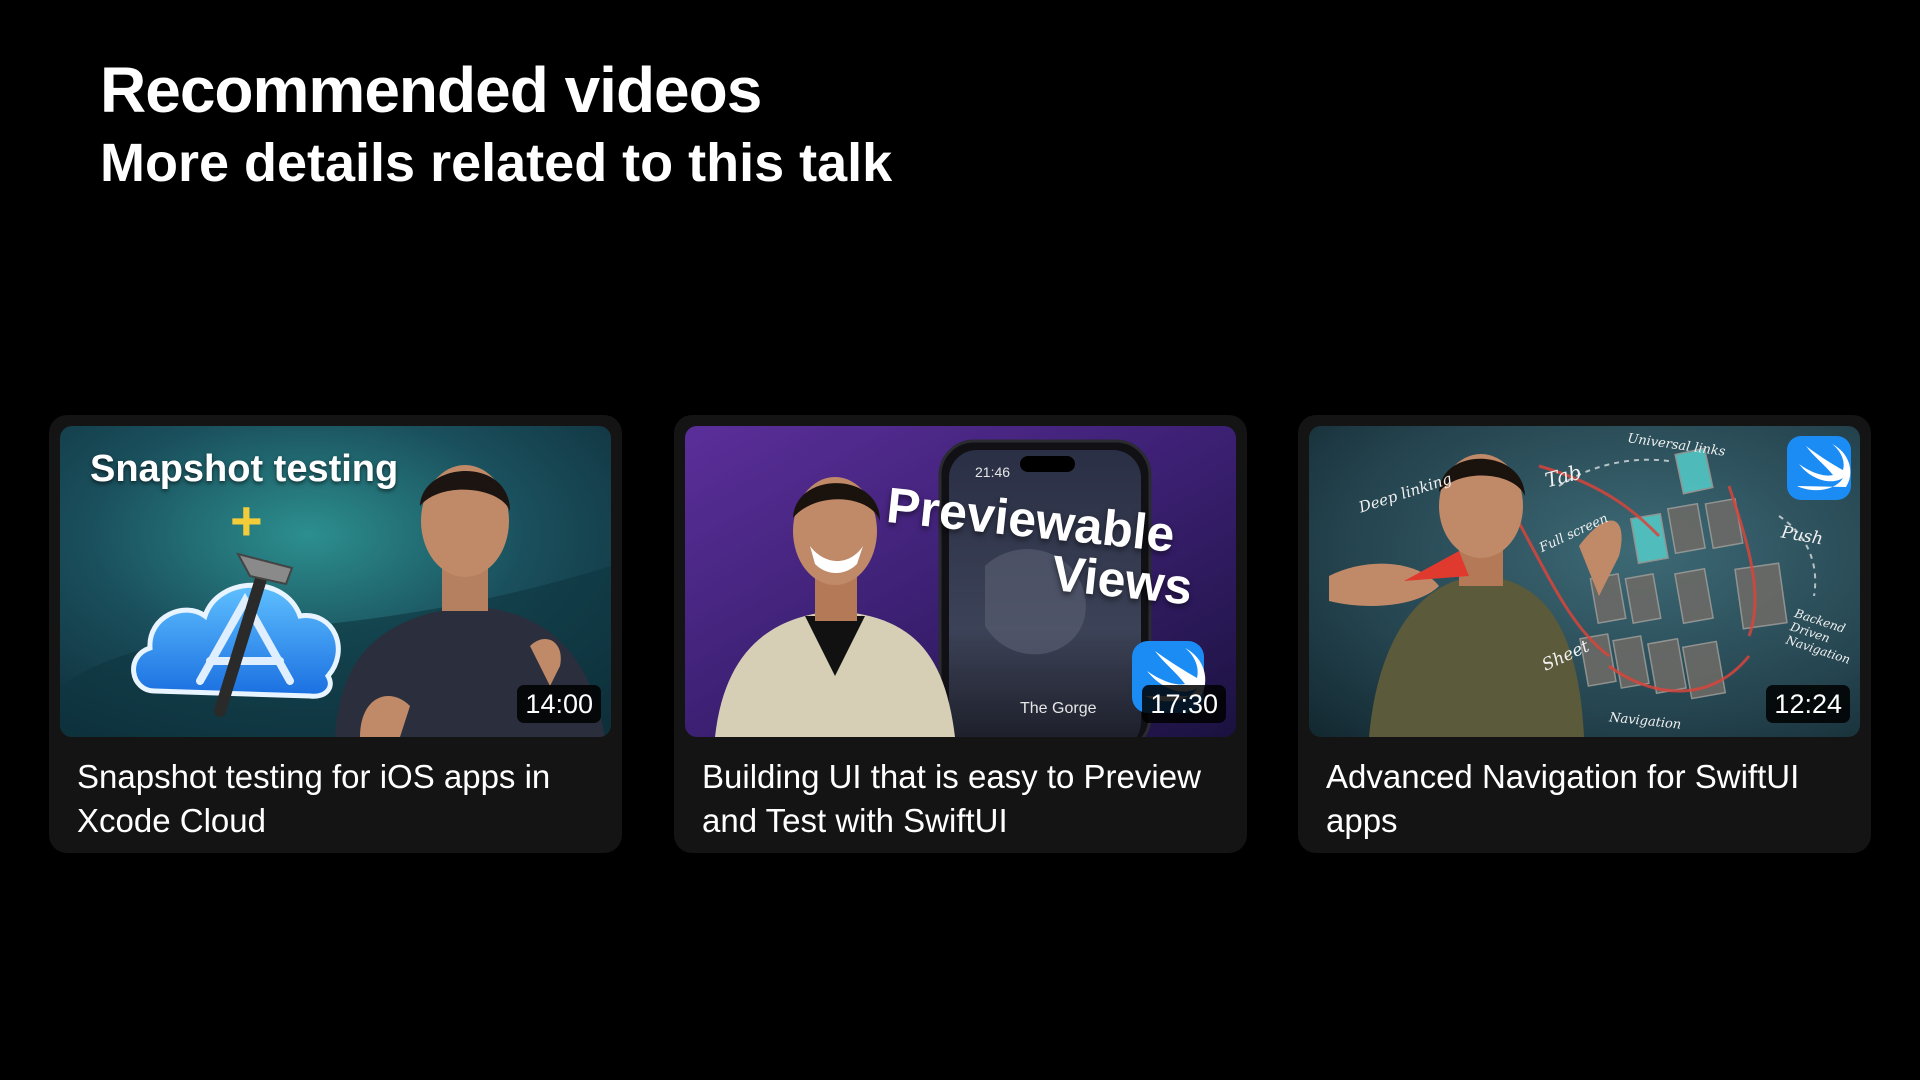 This screenshot has width=1920, height=1080. I want to click on page-subtitle: More details related to this talk, so click(496, 163).